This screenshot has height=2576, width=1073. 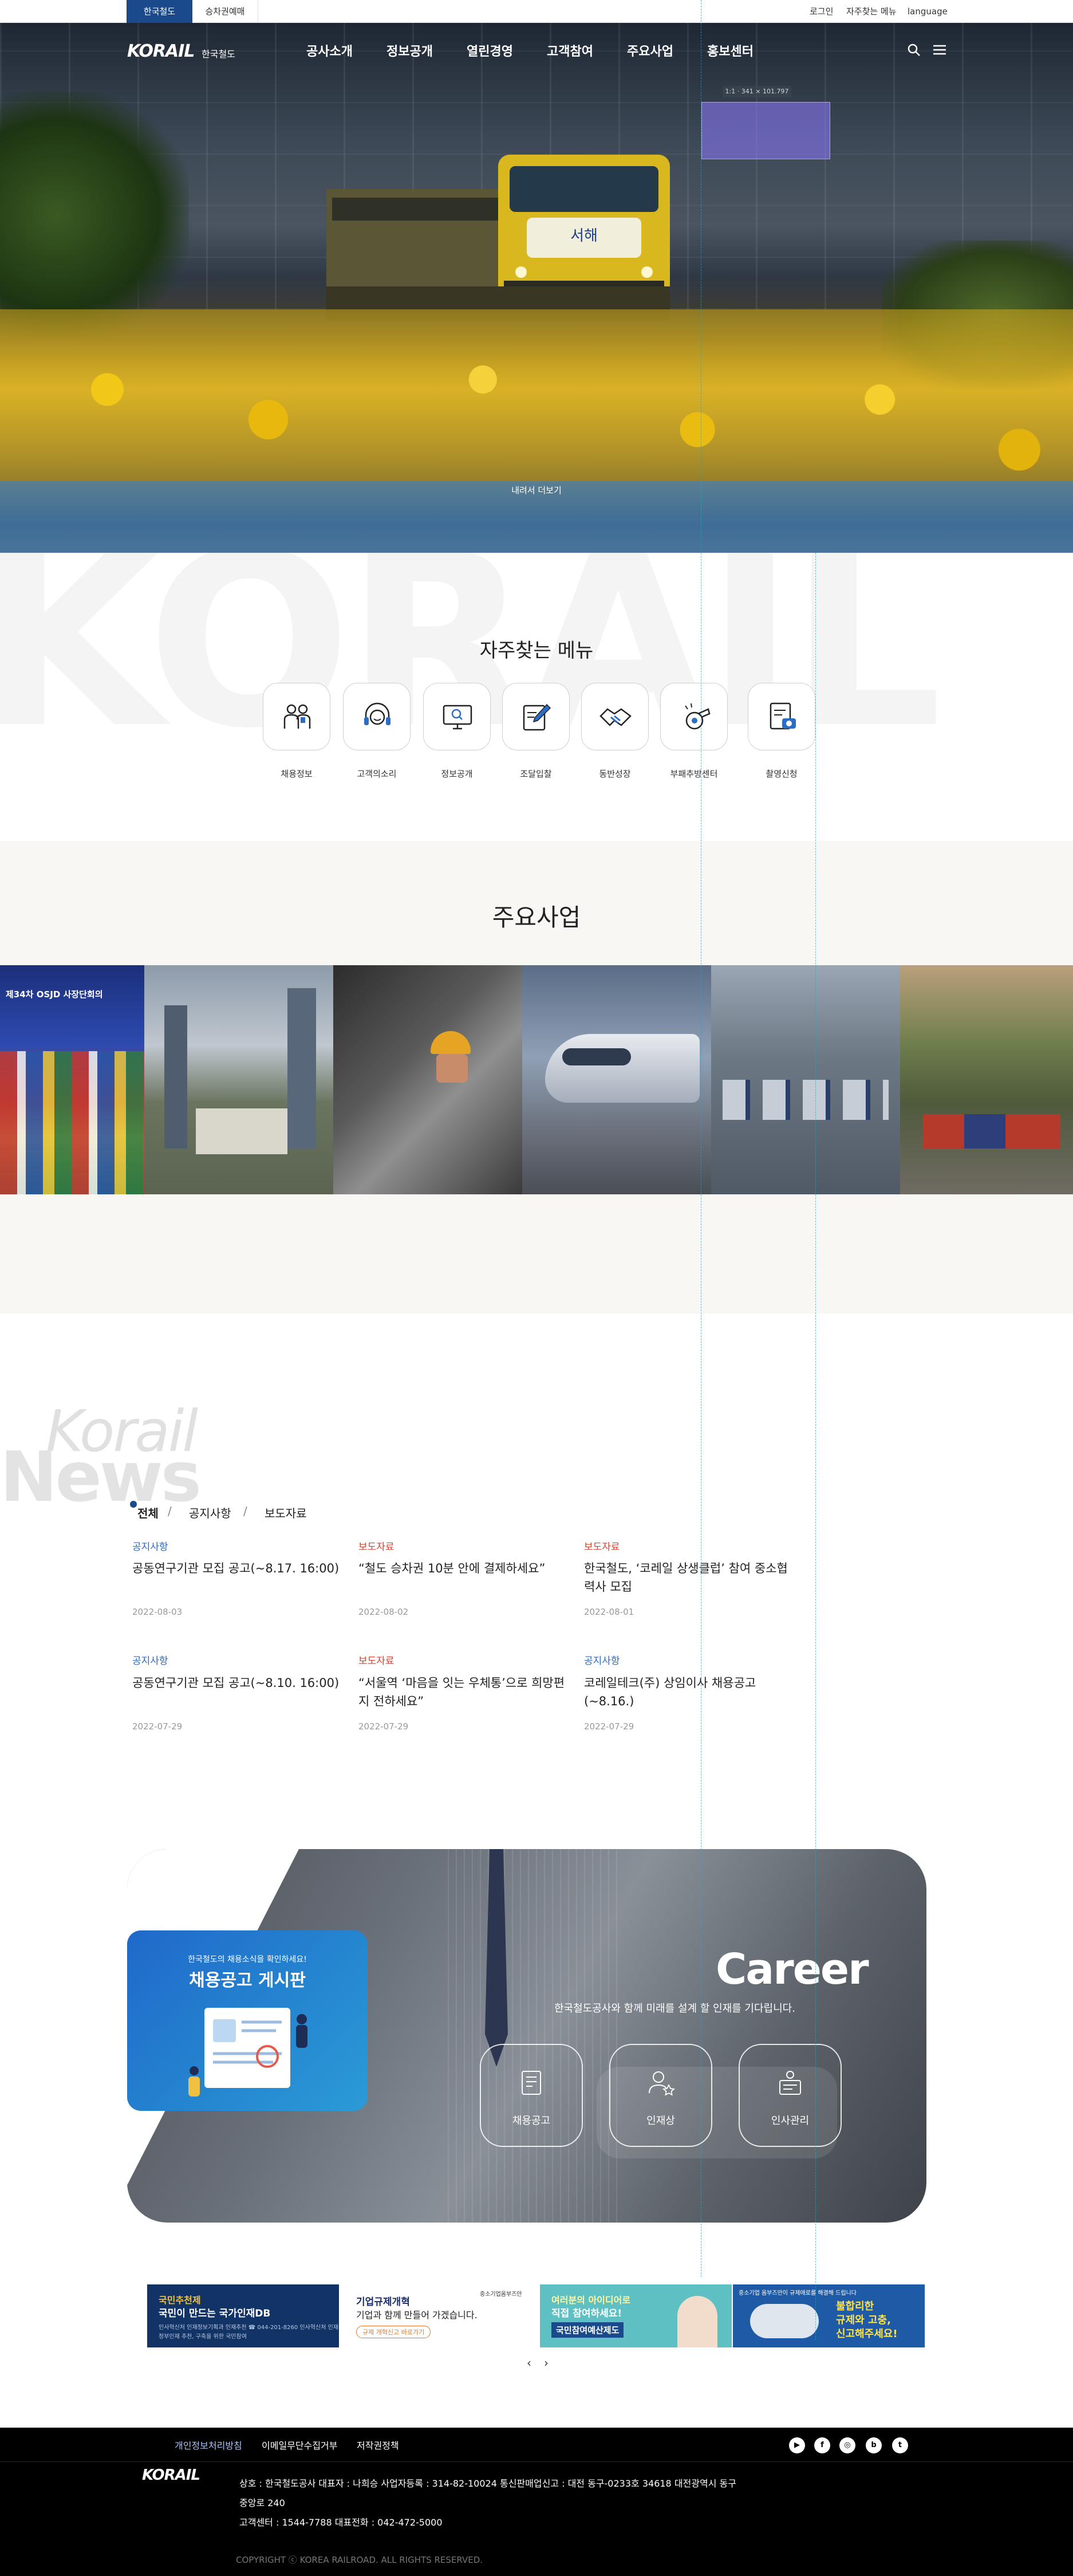 What do you see at coordinates (159, 11) in the screenshot?
I see `site-tab-korail: 한국철도` at bounding box center [159, 11].